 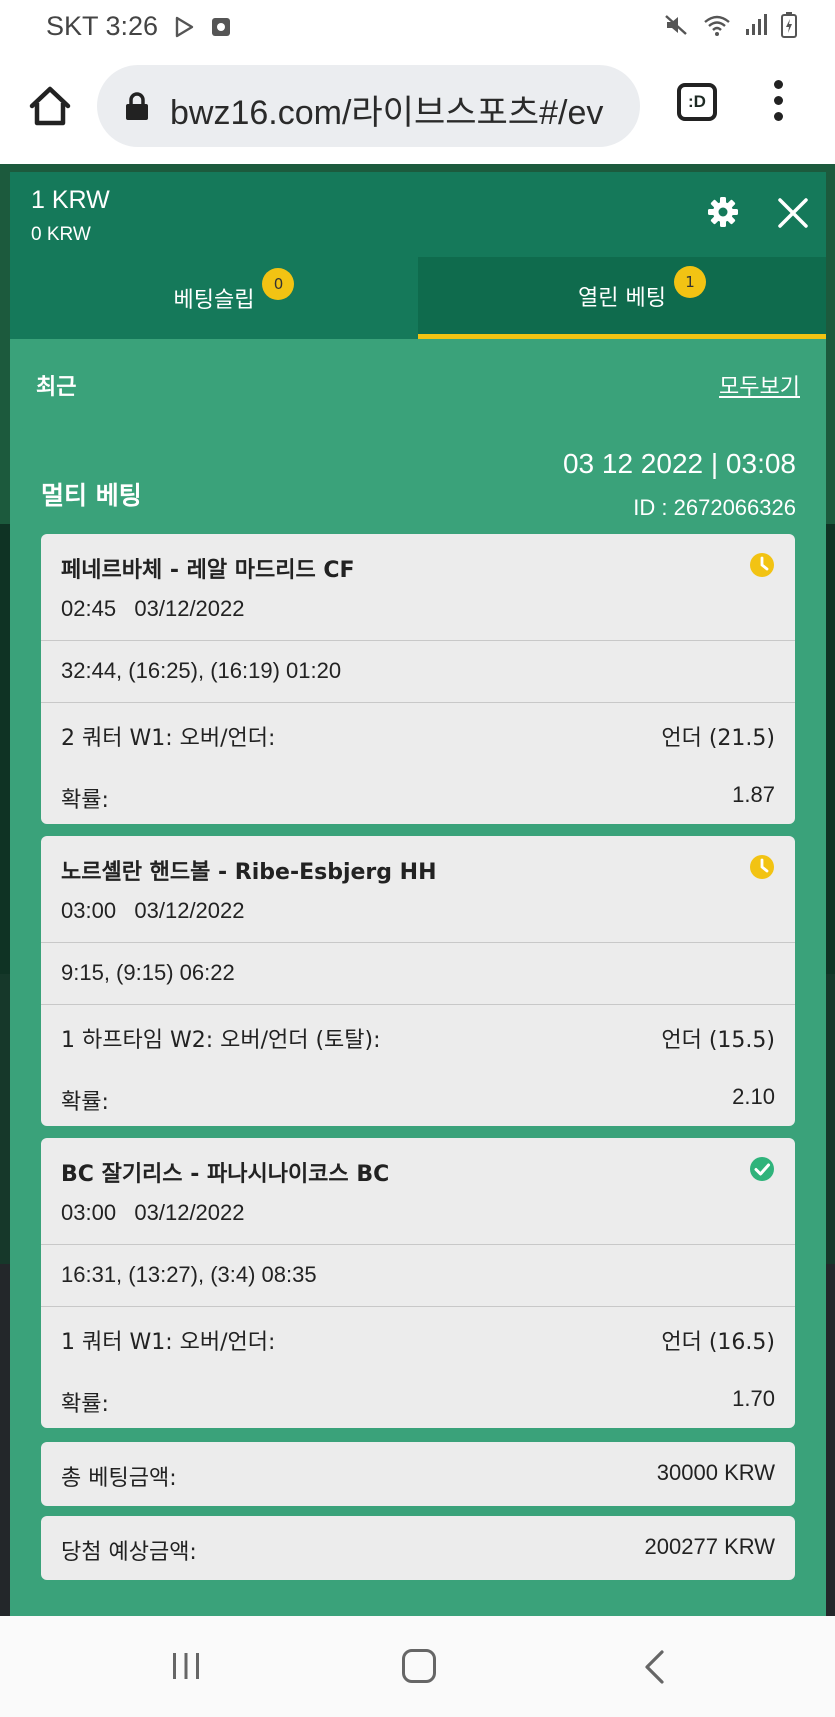 I want to click on play-store-icon, so click(x=184, y=26).